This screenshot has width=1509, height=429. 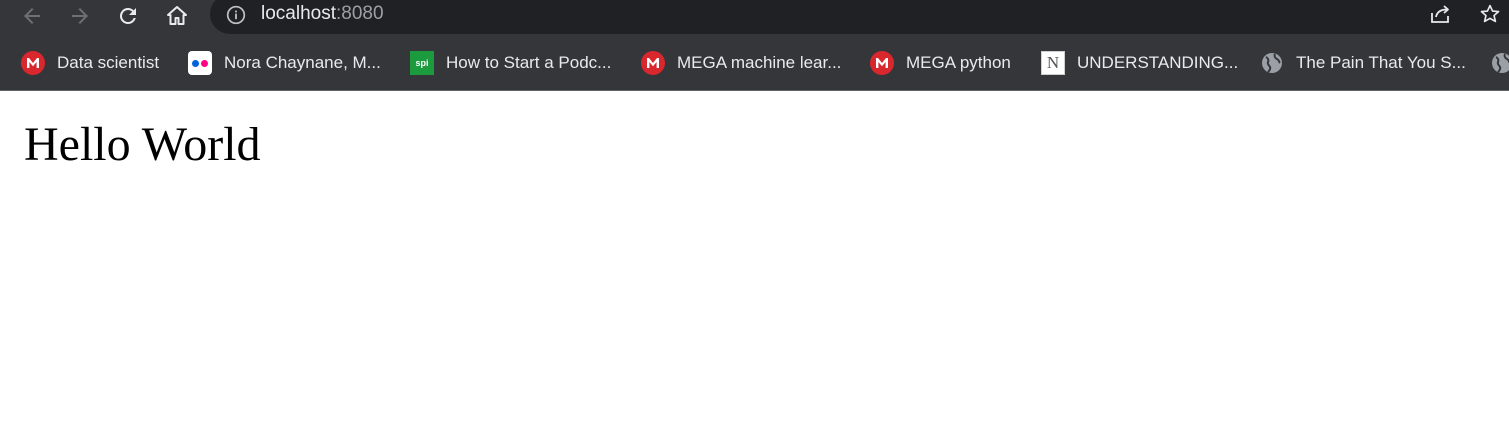 I want to click on reload-button, so click(x=128, y=16).